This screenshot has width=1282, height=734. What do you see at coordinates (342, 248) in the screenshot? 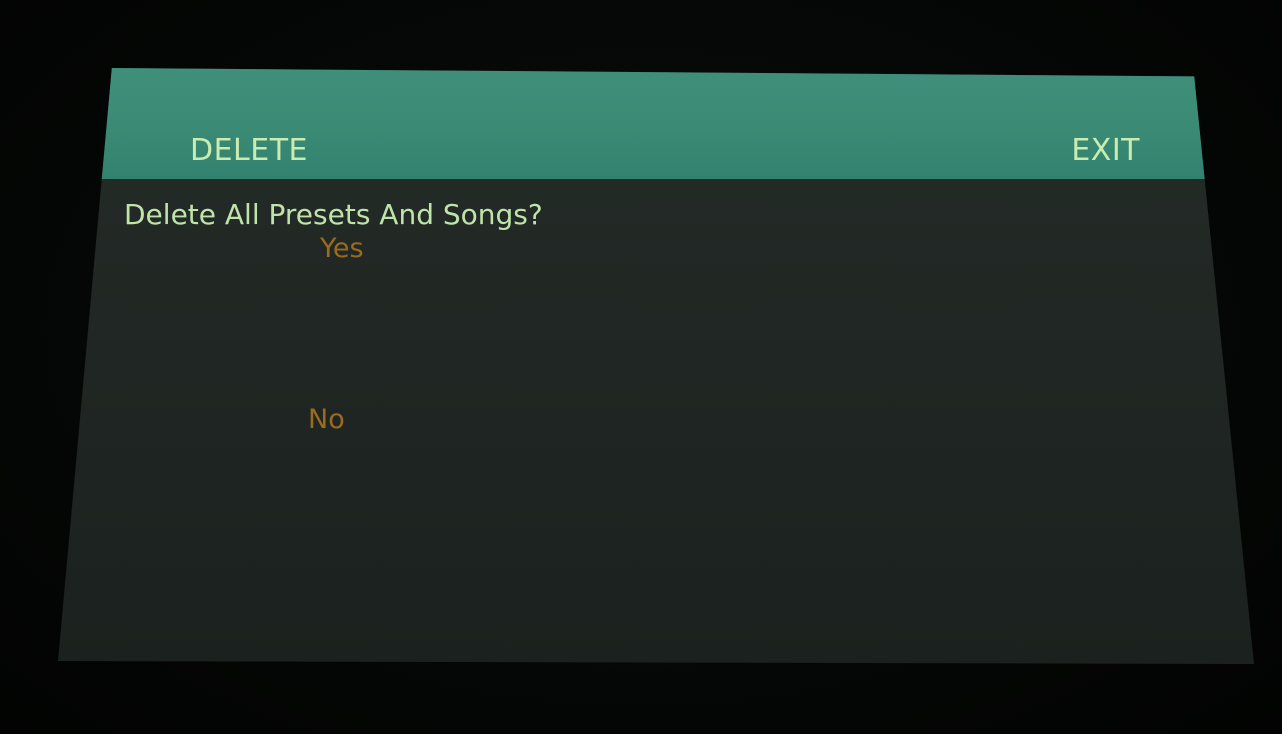
I see `yes-option: Yes` at bounding box center [342, 248].